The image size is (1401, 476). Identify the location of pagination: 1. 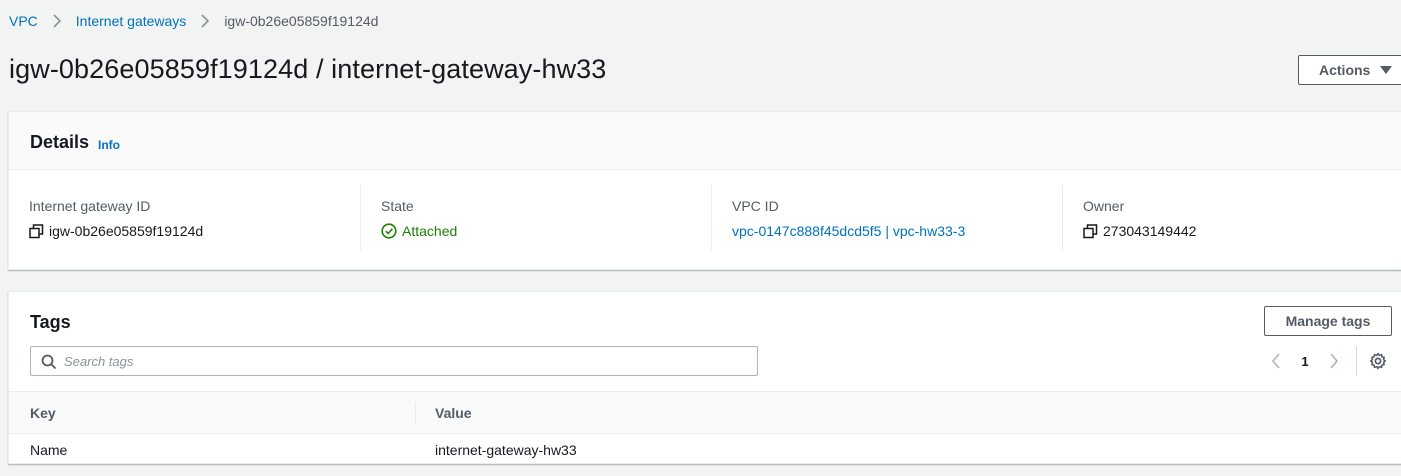
(1325, 361).